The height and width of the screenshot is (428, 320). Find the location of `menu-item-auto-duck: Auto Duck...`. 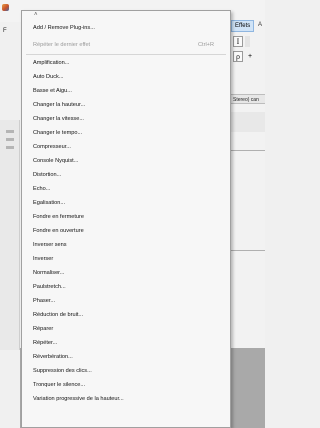

menu-item-auto-duck: Auto Duck... is located at coordinates (126, 77).